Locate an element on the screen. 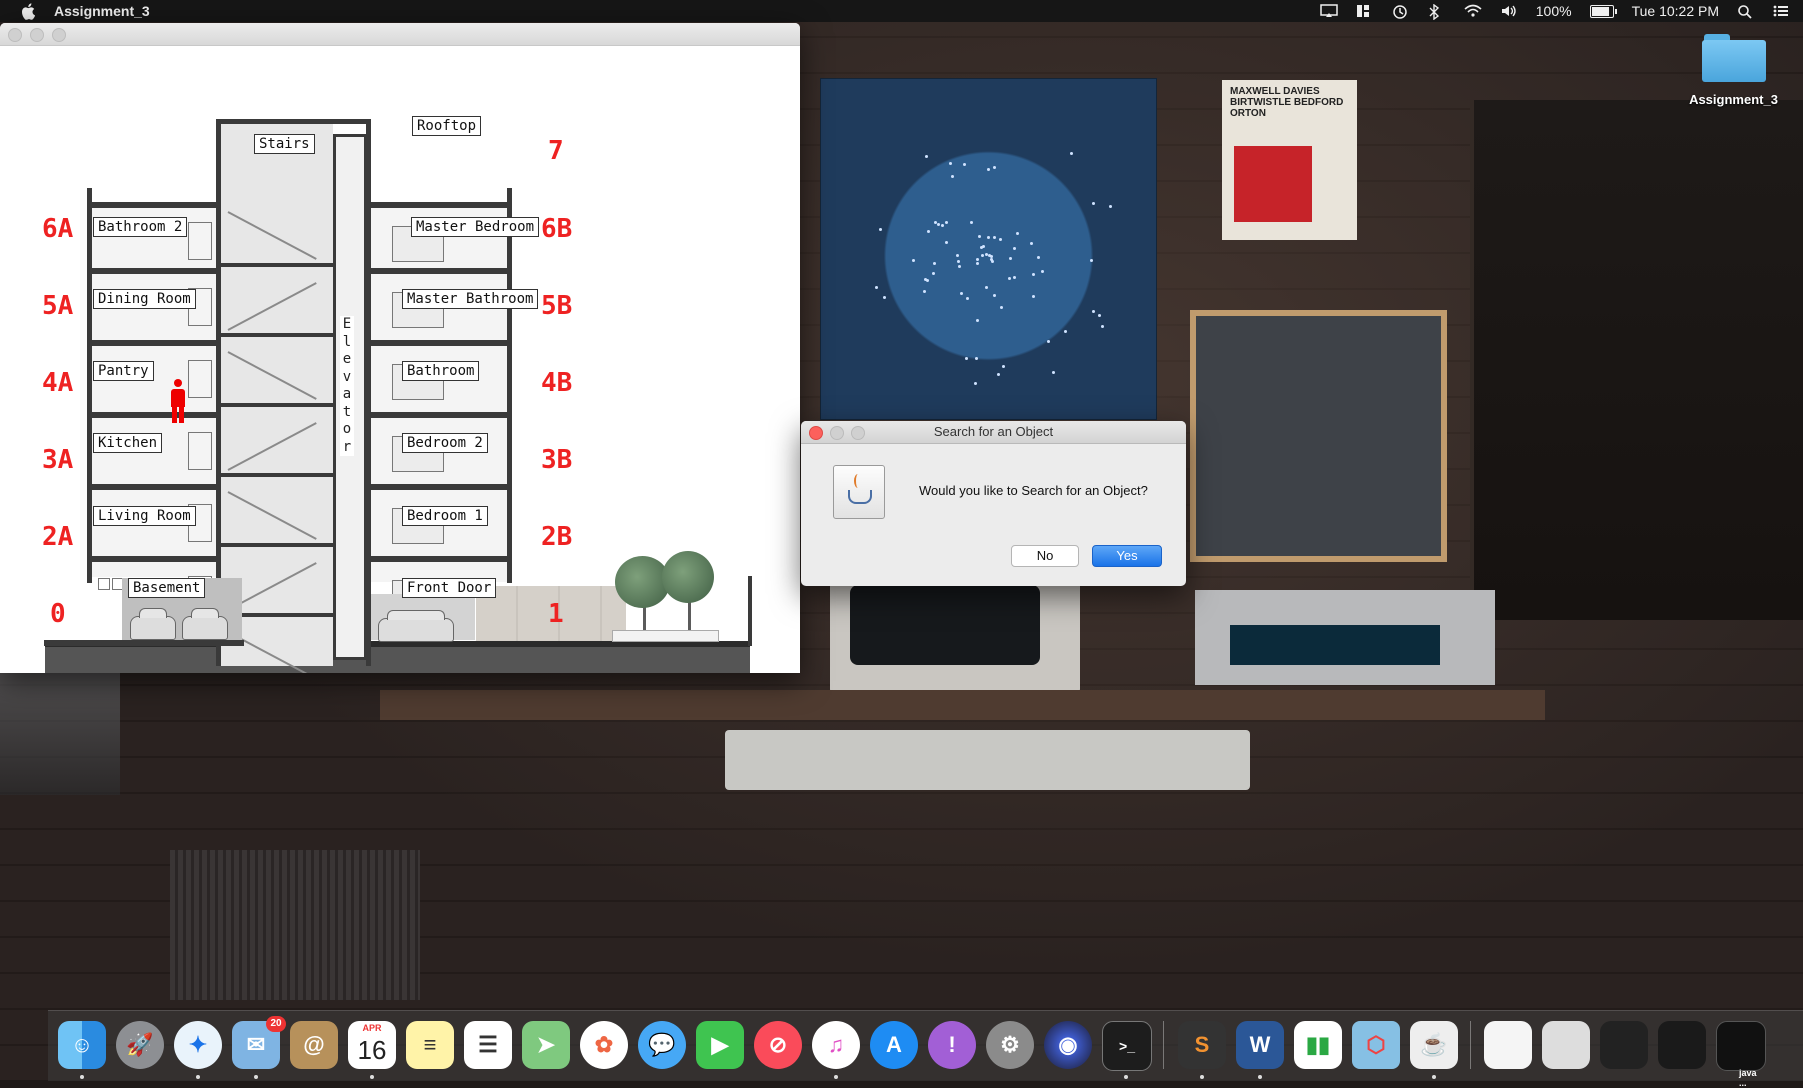 The image size is (1803, 1088). furniture is located at coordinates (200, 379).